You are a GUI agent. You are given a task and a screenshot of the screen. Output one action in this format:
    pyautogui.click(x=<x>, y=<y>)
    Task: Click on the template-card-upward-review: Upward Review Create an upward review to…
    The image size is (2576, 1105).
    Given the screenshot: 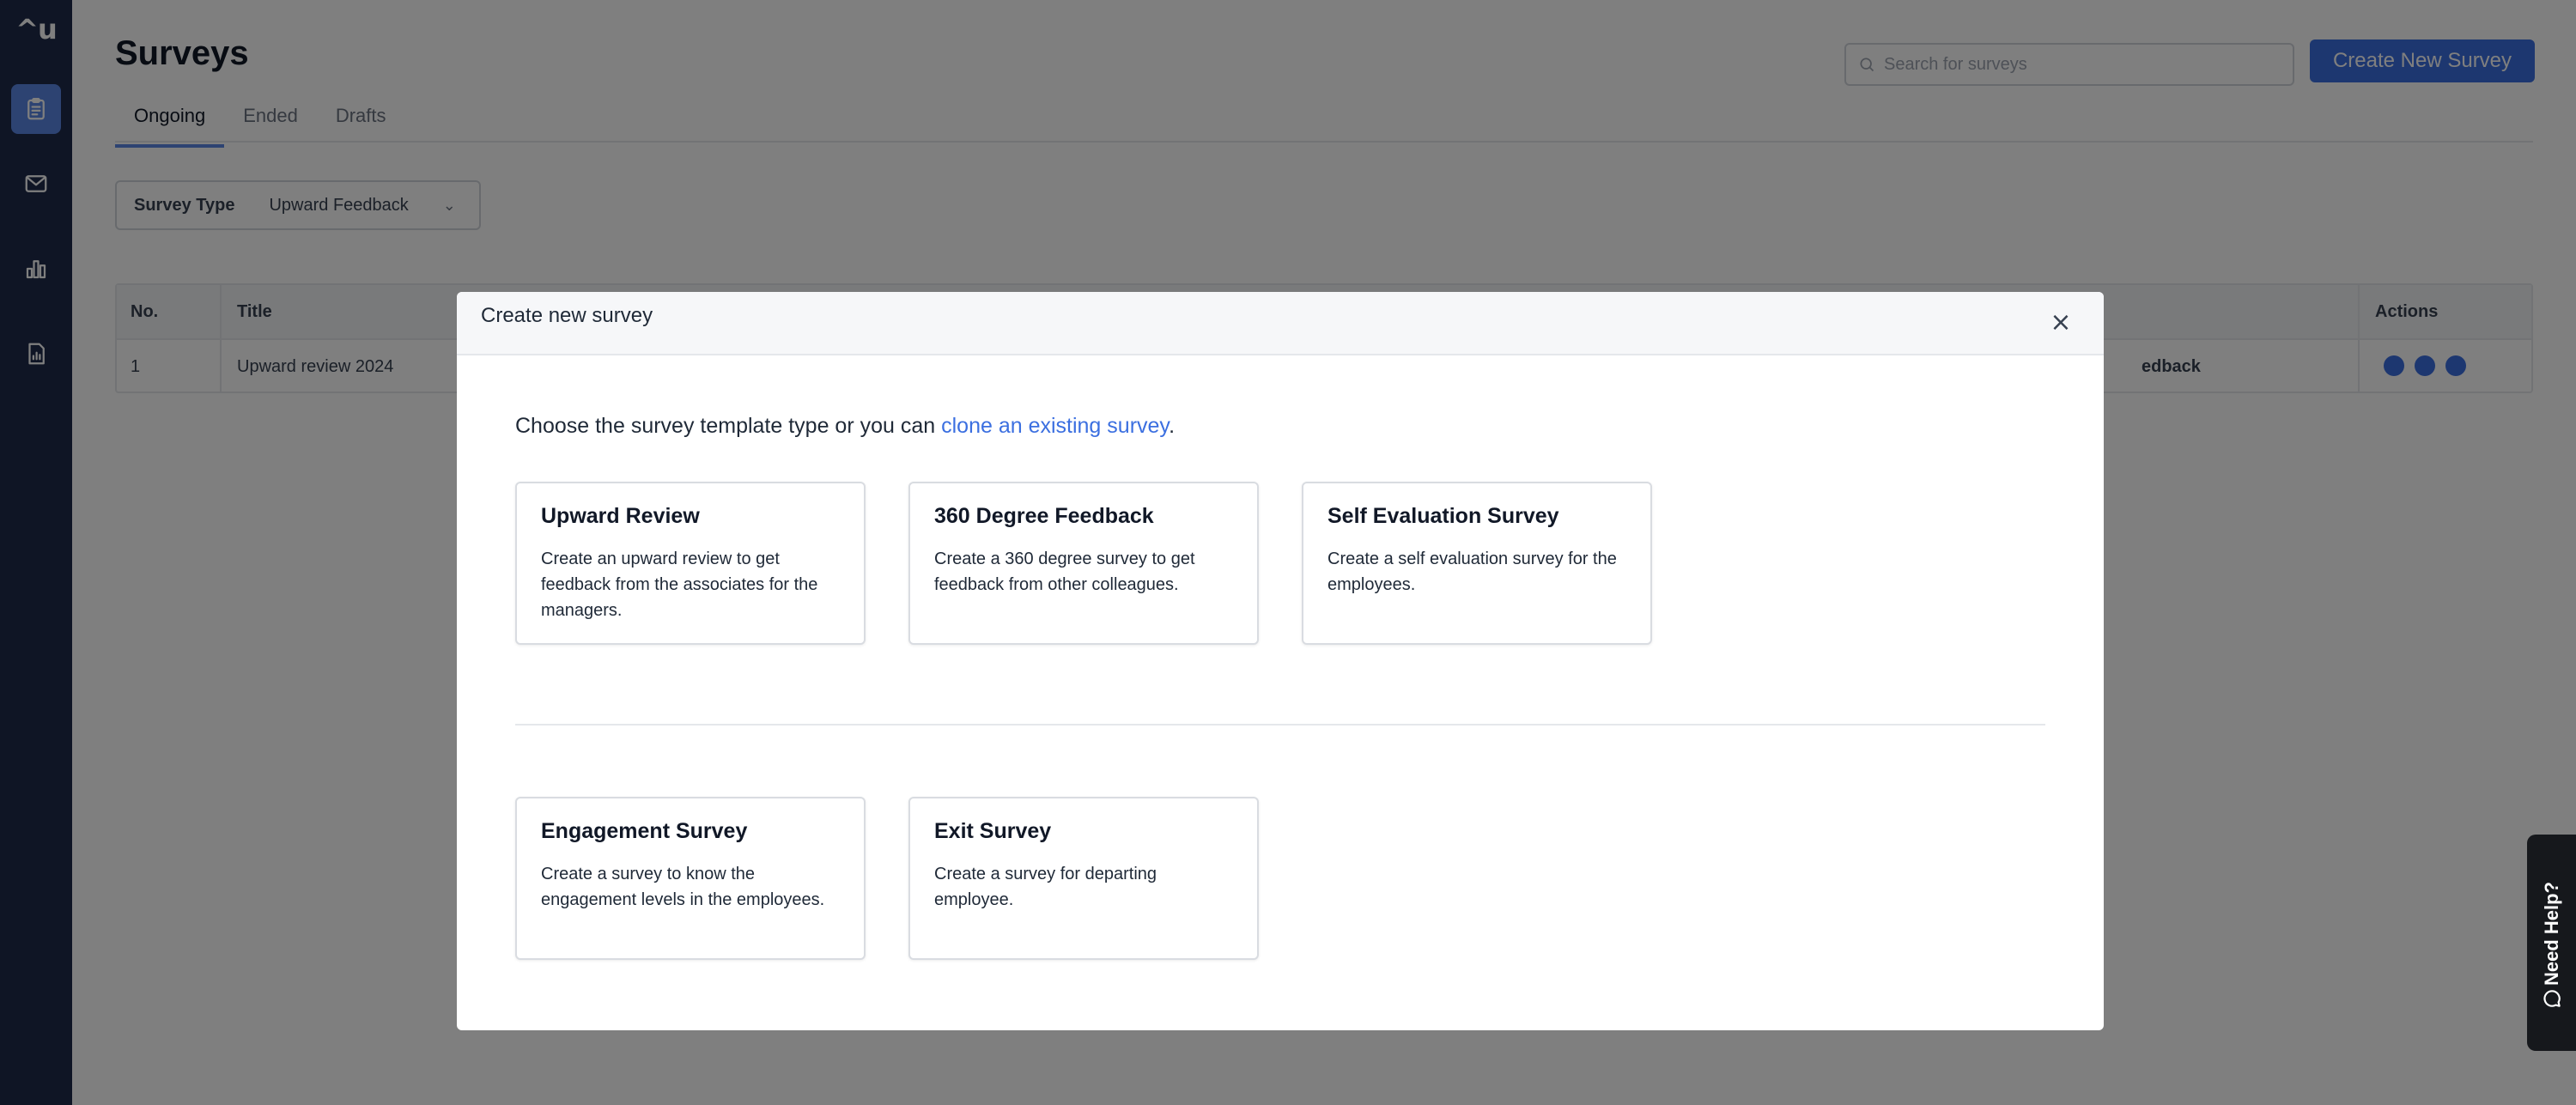 What is the action you would take?
    pyautogui.click(x=691, y=563)
    